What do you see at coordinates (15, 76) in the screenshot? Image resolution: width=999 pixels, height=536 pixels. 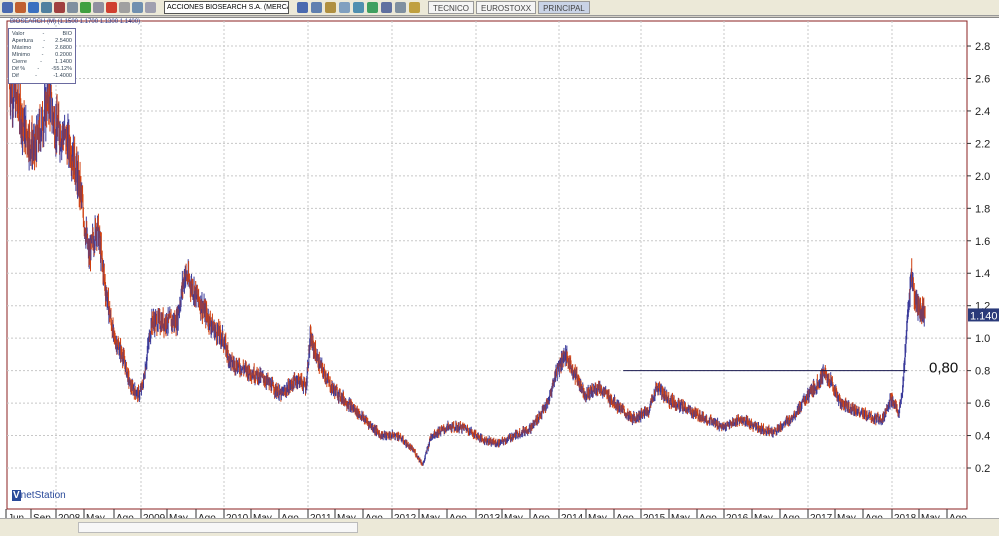 I see `info-cell: Dif` at bounding box center [15, 76].